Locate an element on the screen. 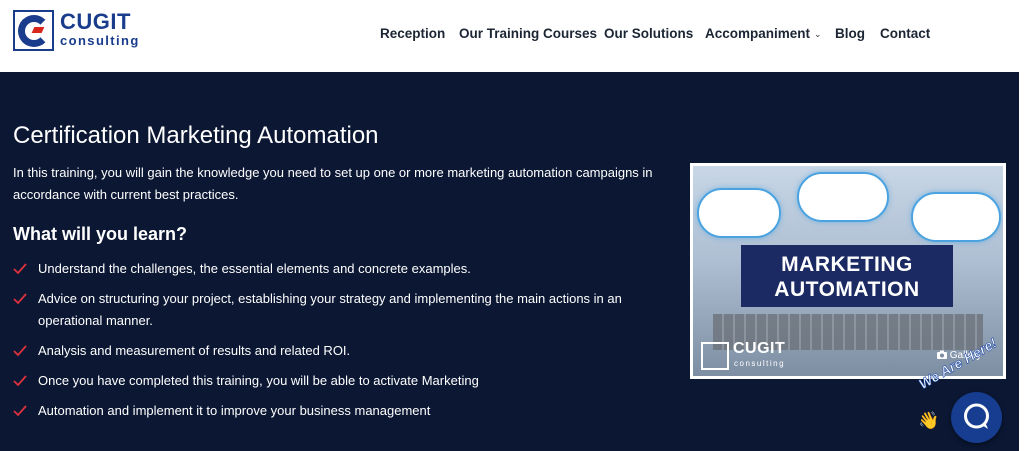  logo-mark-icon is located at coordinates (33, 30).